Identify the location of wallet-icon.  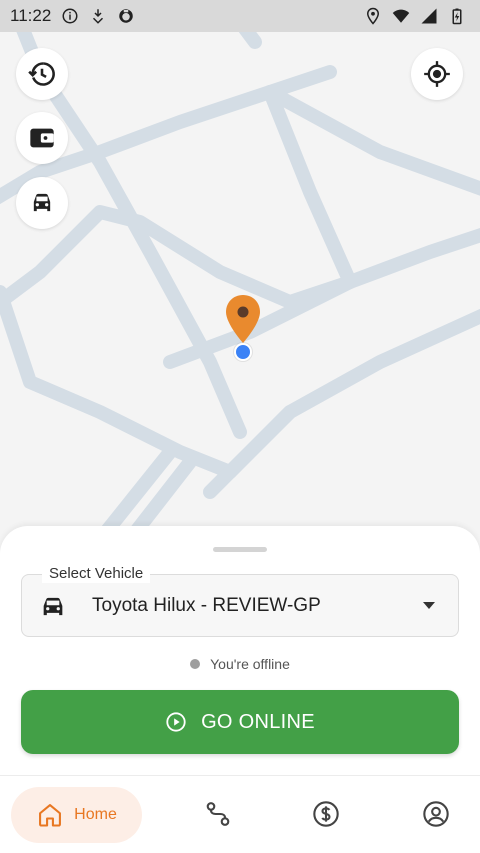
(42, 138).